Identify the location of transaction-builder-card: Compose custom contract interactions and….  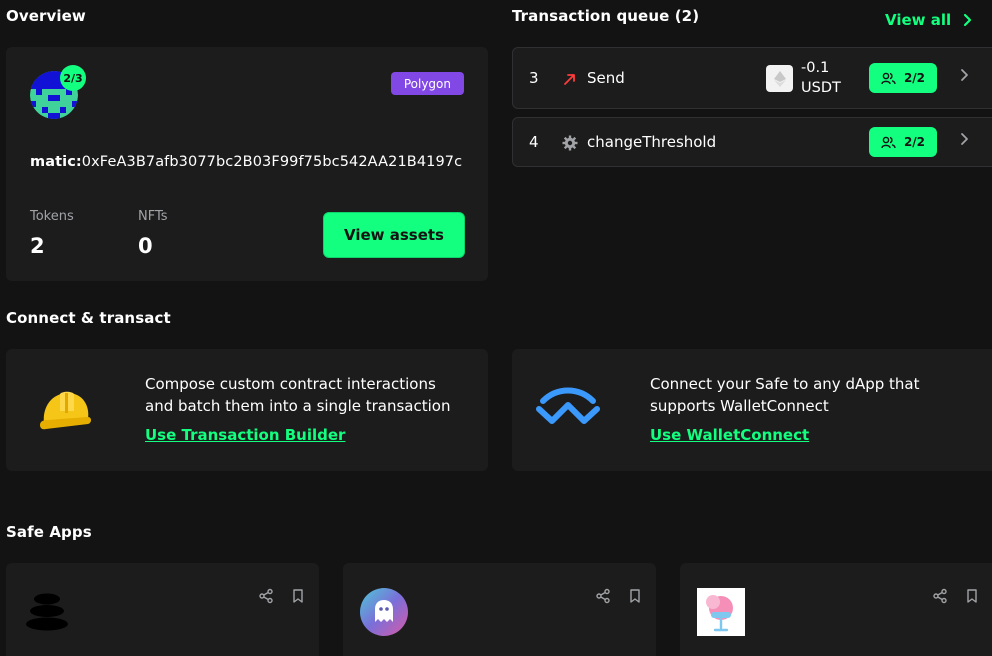
(247, 410).